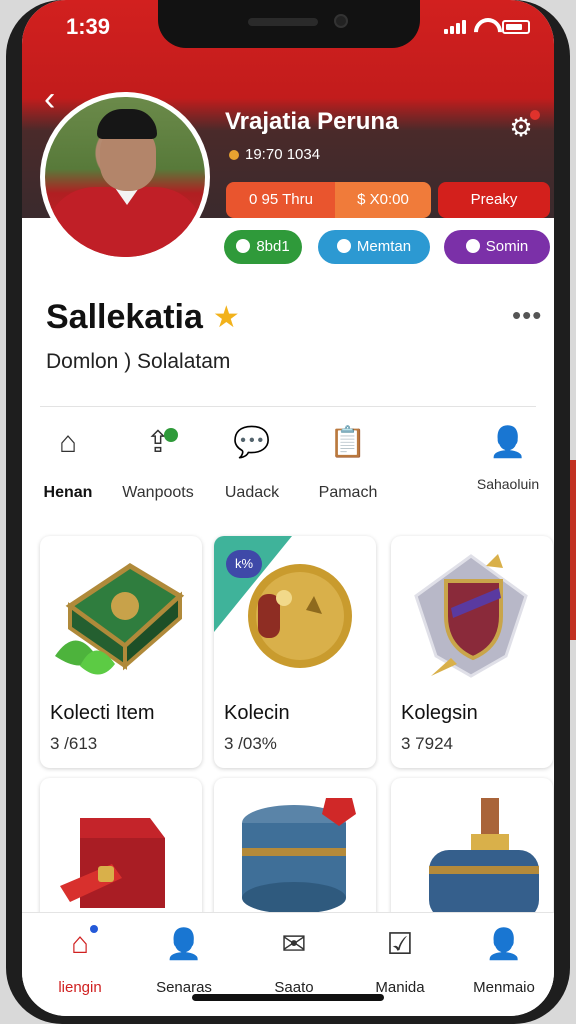  I want to click on wifi-icon, so click(484, 26).